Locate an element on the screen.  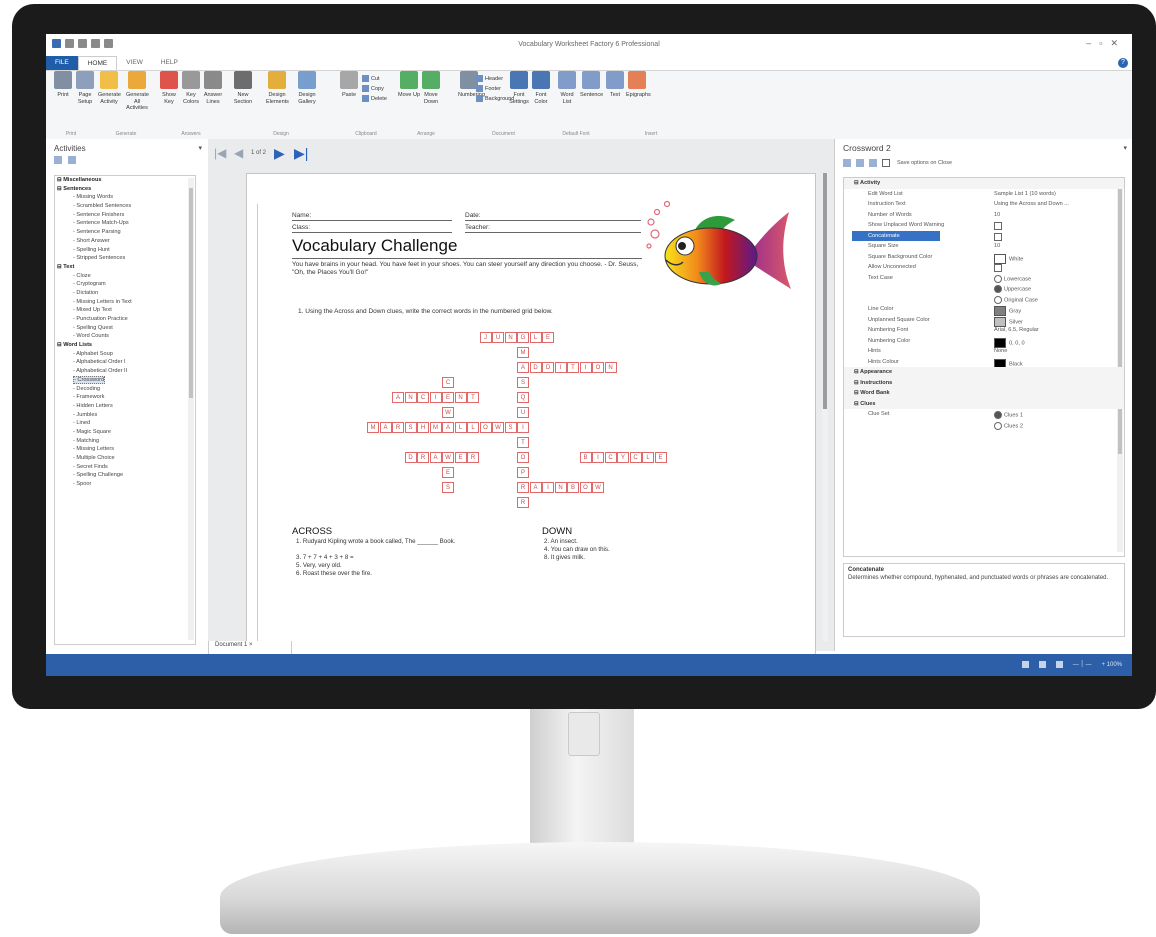
property-row: Concatenate is located at coordinates (984, 235).